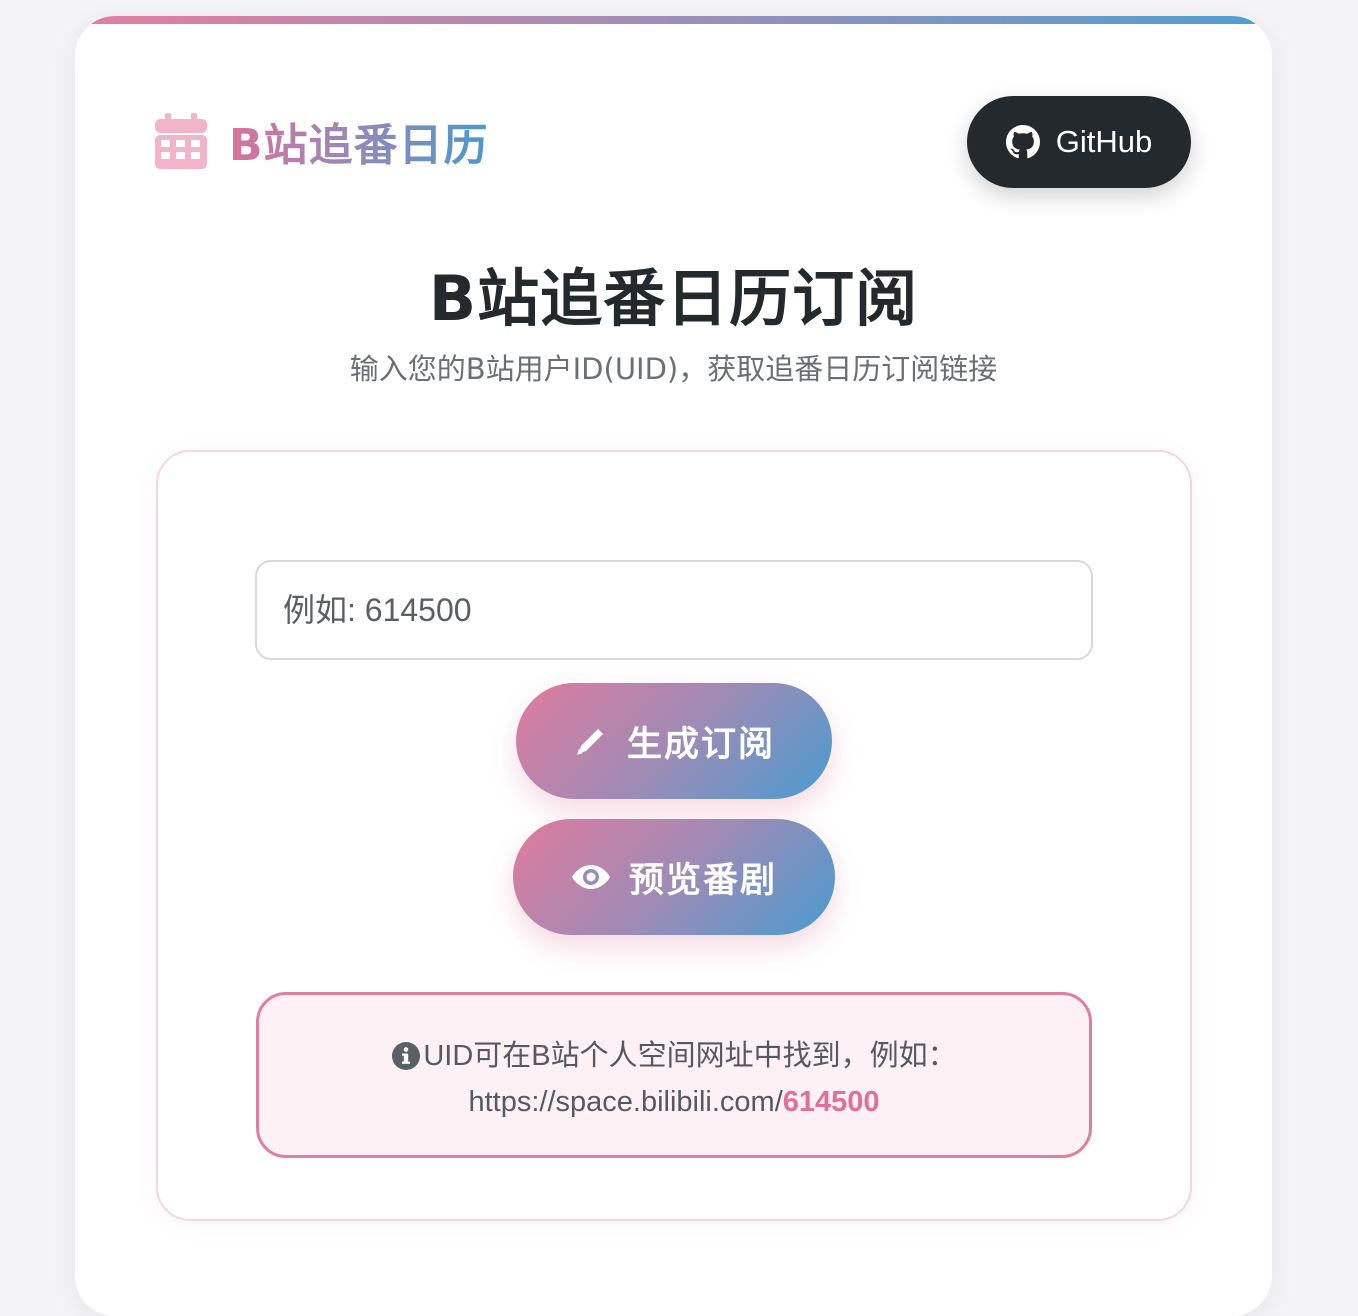 This screenshot has height=1316, width=1358. Describe the element at coordinates (625, 1102) in the screenshot. I see `hint-url-prefix: https://space.bilibili.com/` at that location.